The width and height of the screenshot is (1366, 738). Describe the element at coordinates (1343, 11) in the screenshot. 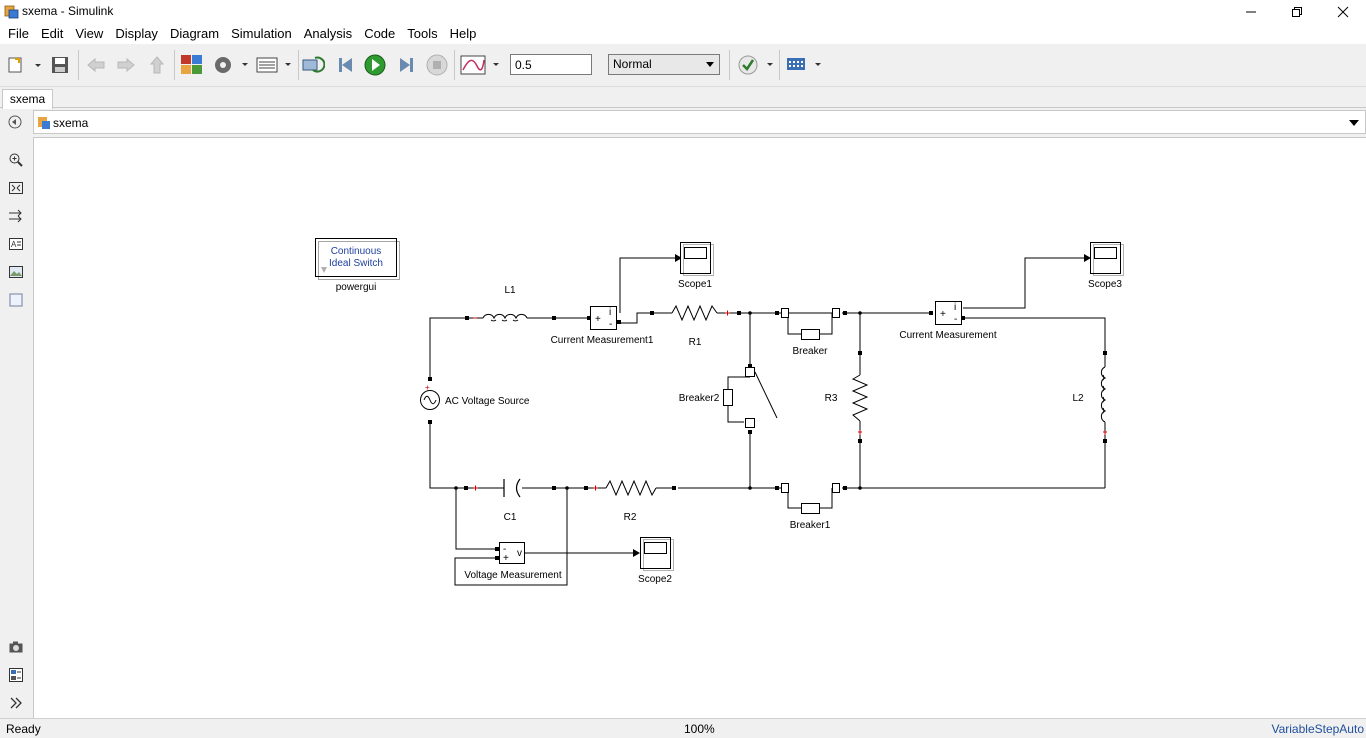

I see `close-button` at that location.